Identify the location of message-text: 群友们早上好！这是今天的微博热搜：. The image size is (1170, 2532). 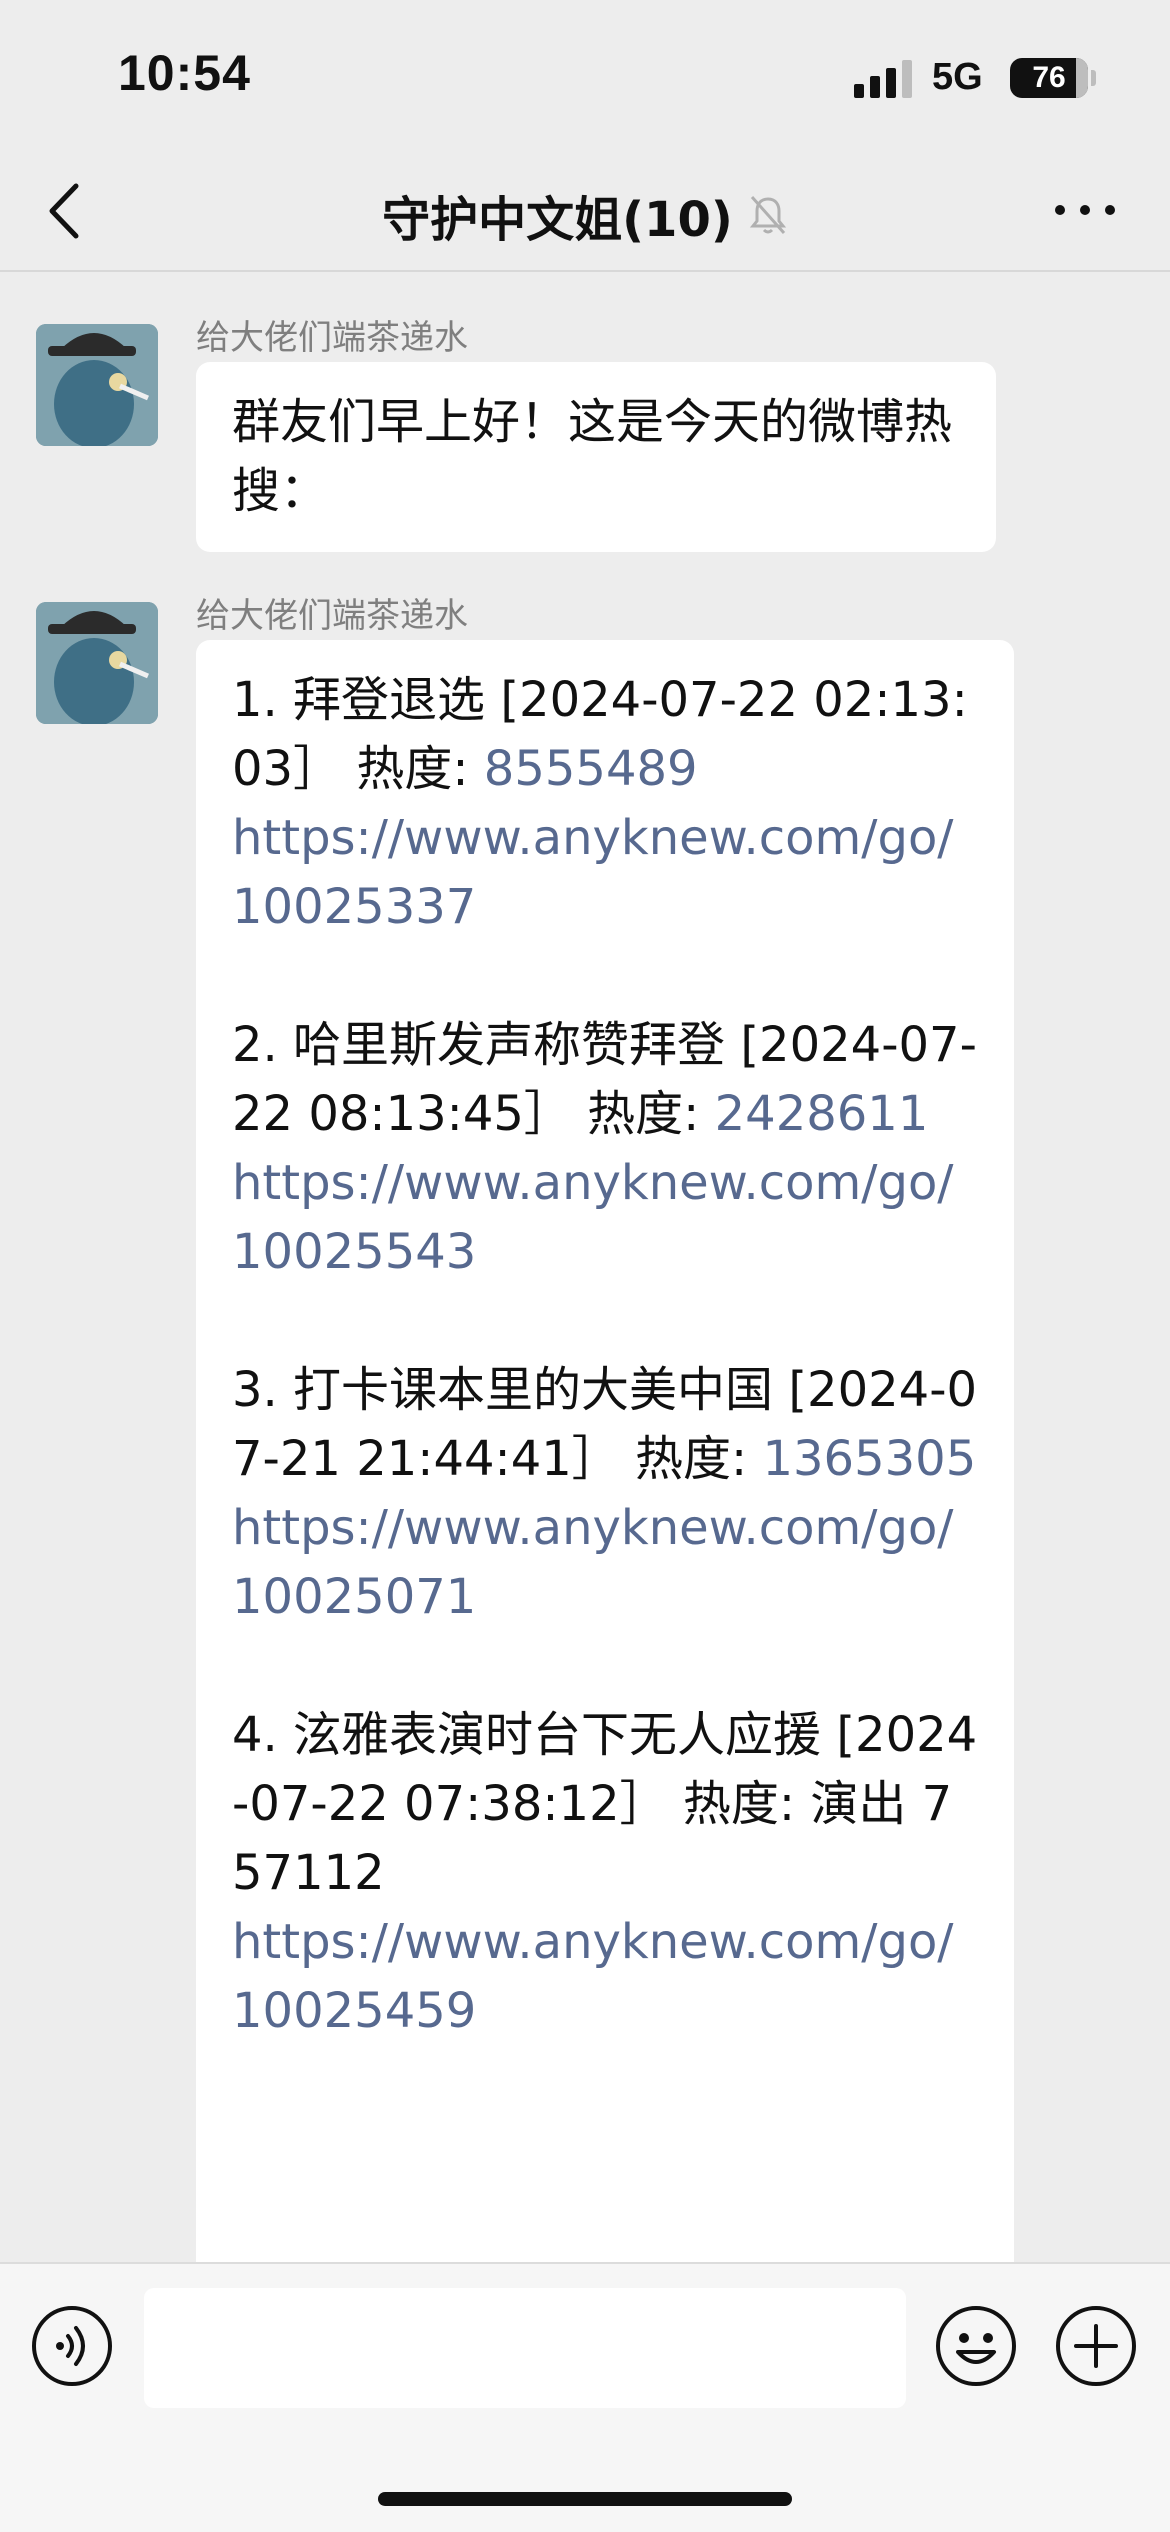
(592, 456).